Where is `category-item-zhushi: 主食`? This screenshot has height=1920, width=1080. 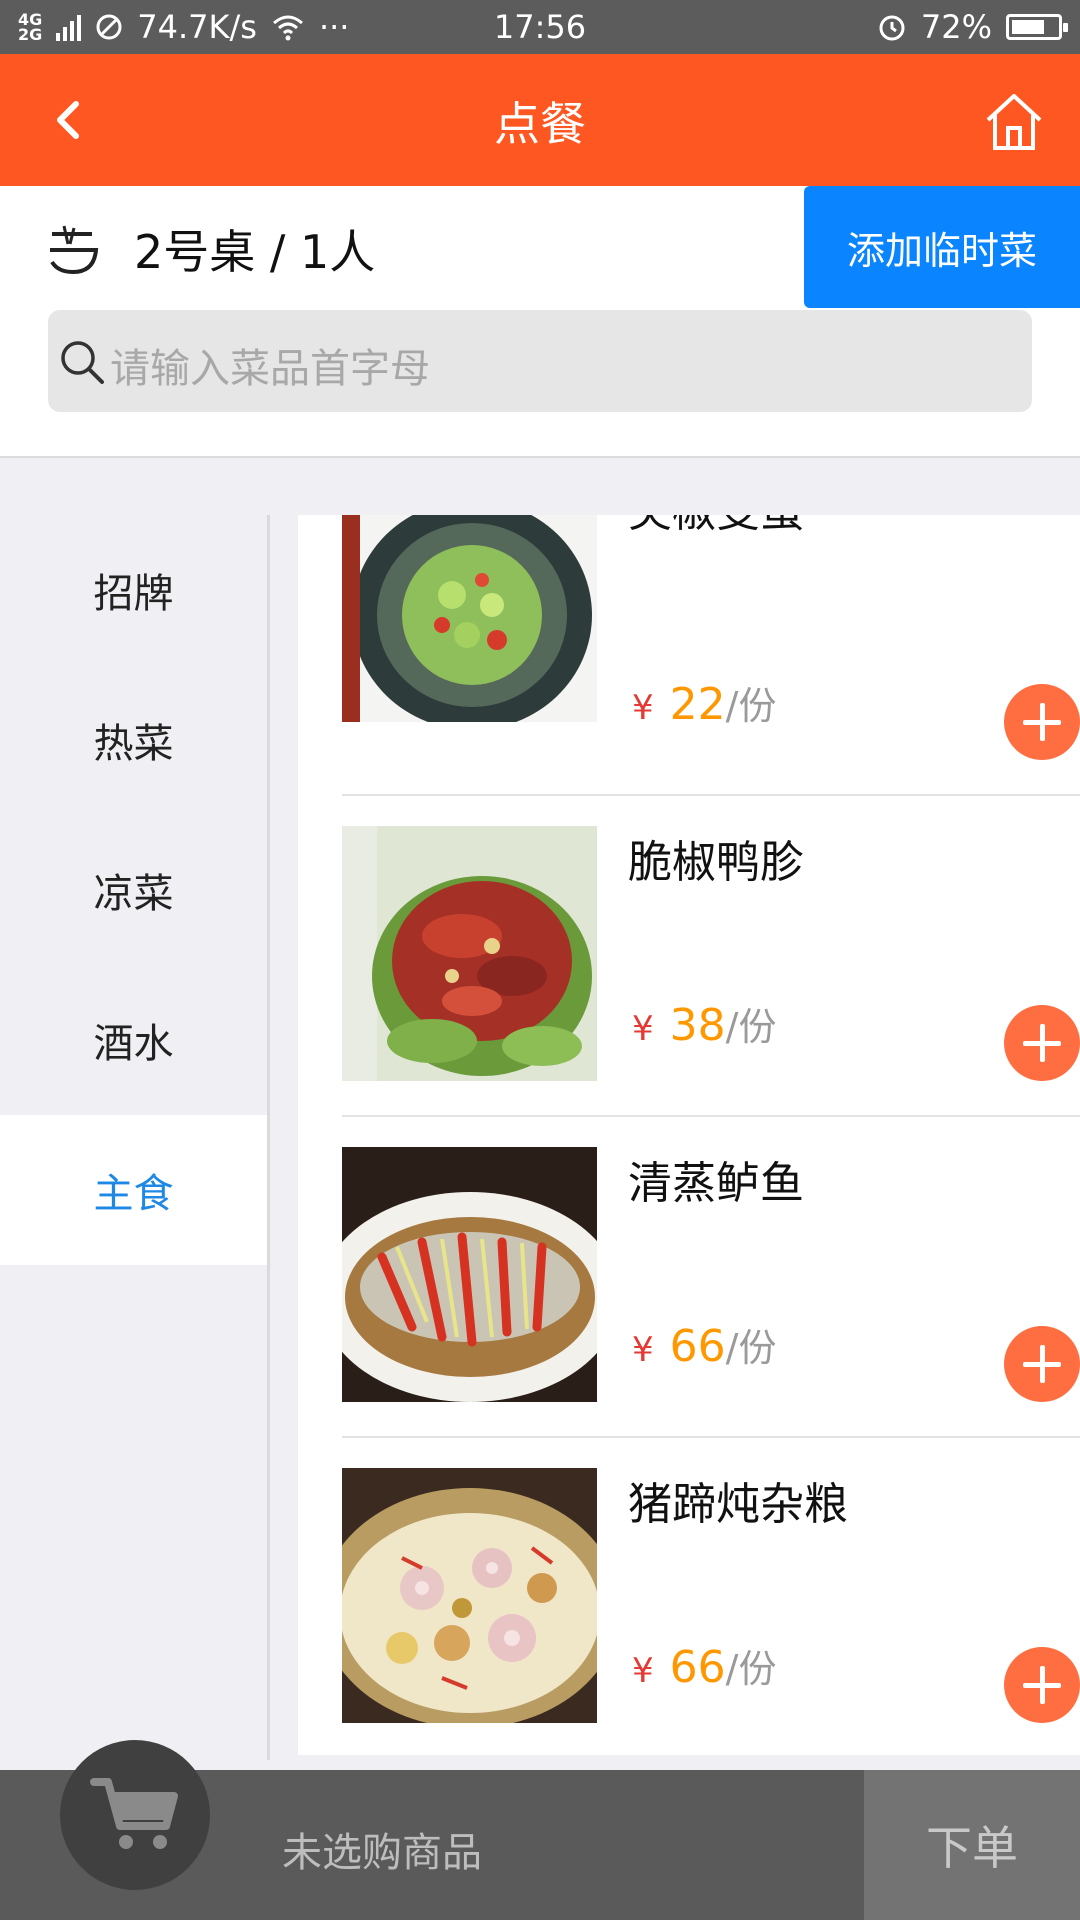
category-item-zhushi: 主食 is located at coordinates (133, 1190).